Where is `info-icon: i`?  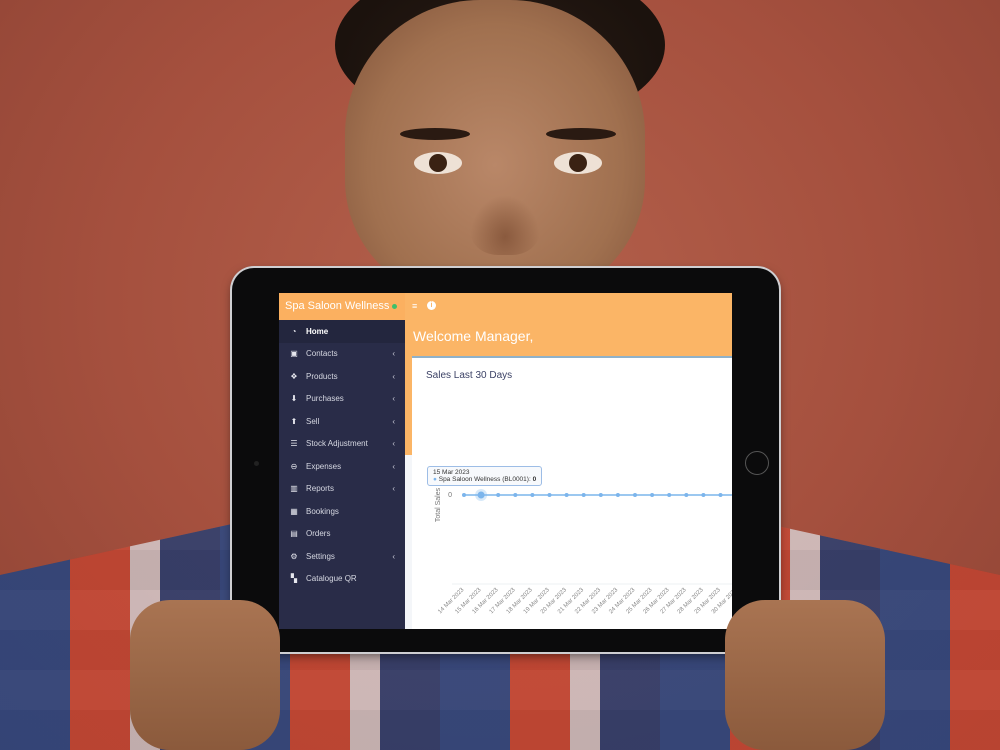 info-icon: i is located at coordinates (431, 305).